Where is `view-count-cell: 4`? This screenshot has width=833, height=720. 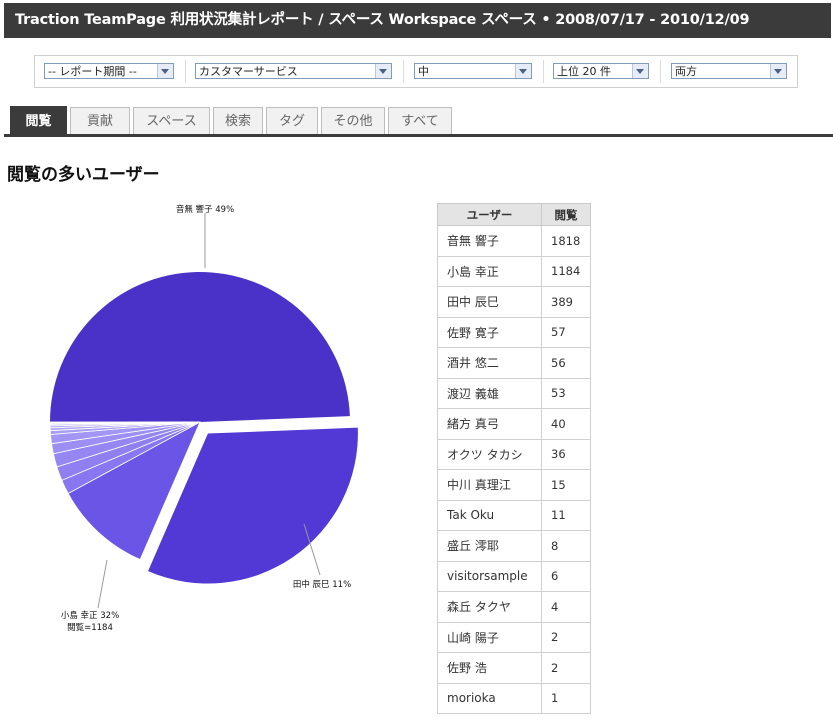 view-count-cell: 4 is located at coordinates (566, 607).